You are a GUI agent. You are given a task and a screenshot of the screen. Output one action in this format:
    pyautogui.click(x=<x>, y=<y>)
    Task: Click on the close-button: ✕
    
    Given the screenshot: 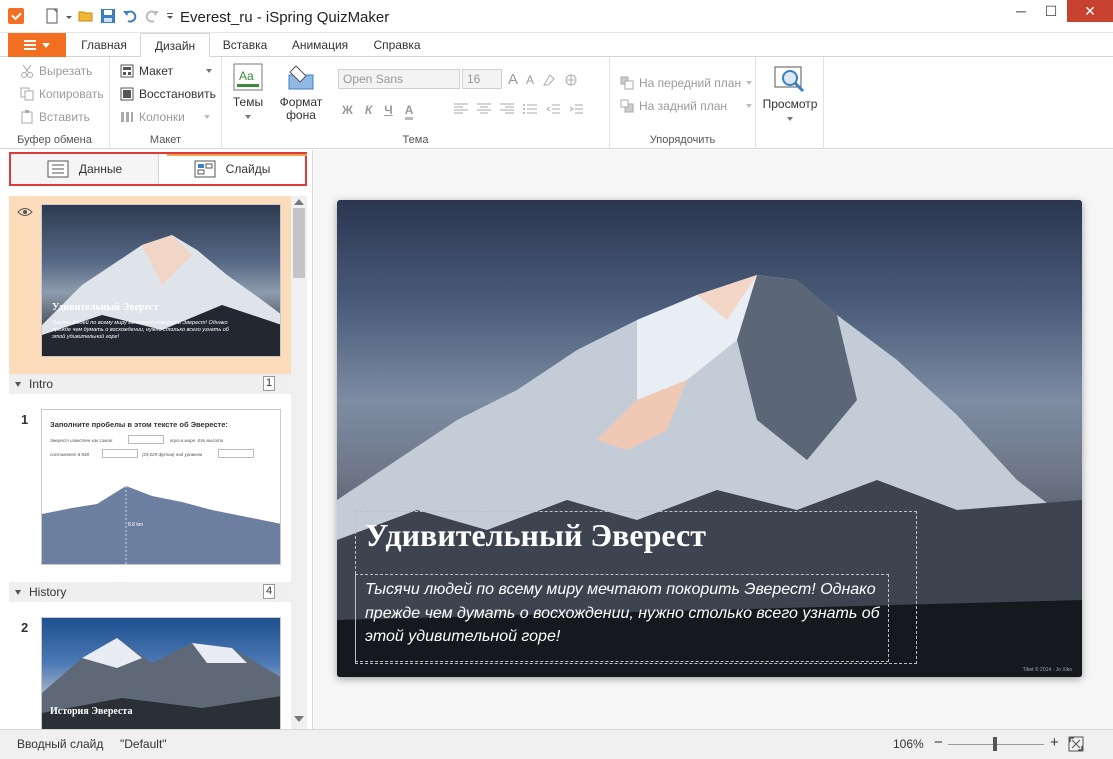 What is the action you would take?
    pyautogui.click(x=1090, y=11)
    